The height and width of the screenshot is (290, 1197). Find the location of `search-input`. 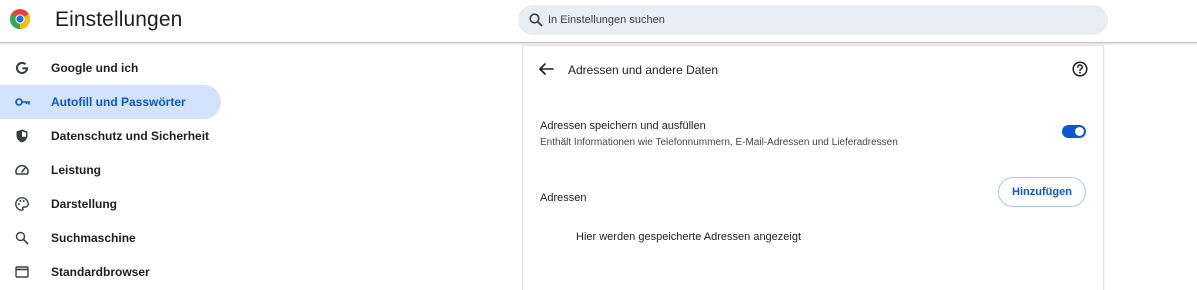

search-input is located at coordinates (818, 20).